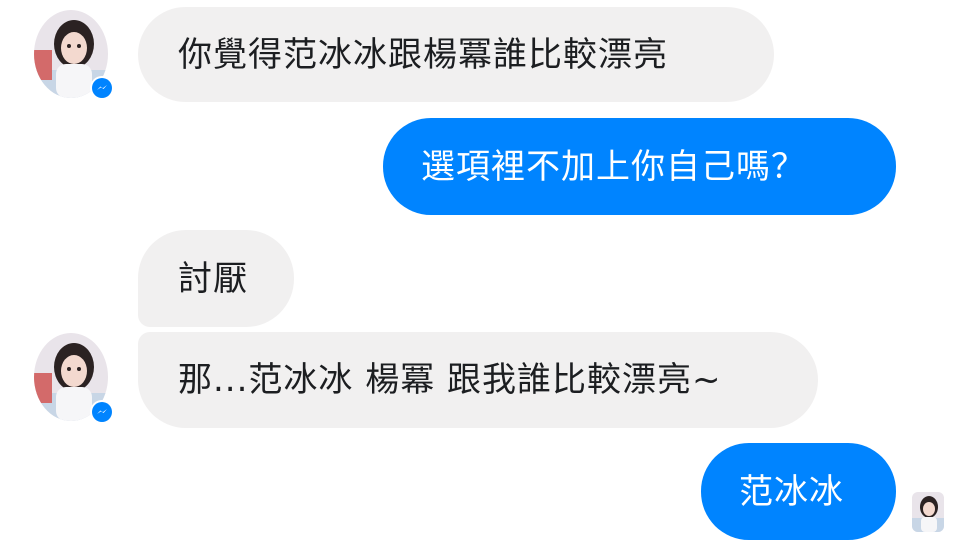 This screenshot has height=557, width=960. What do you see at coordinates (213, 278) in the screenshot?
I see `message-text: 討厭` at bounding box center [213, 278].